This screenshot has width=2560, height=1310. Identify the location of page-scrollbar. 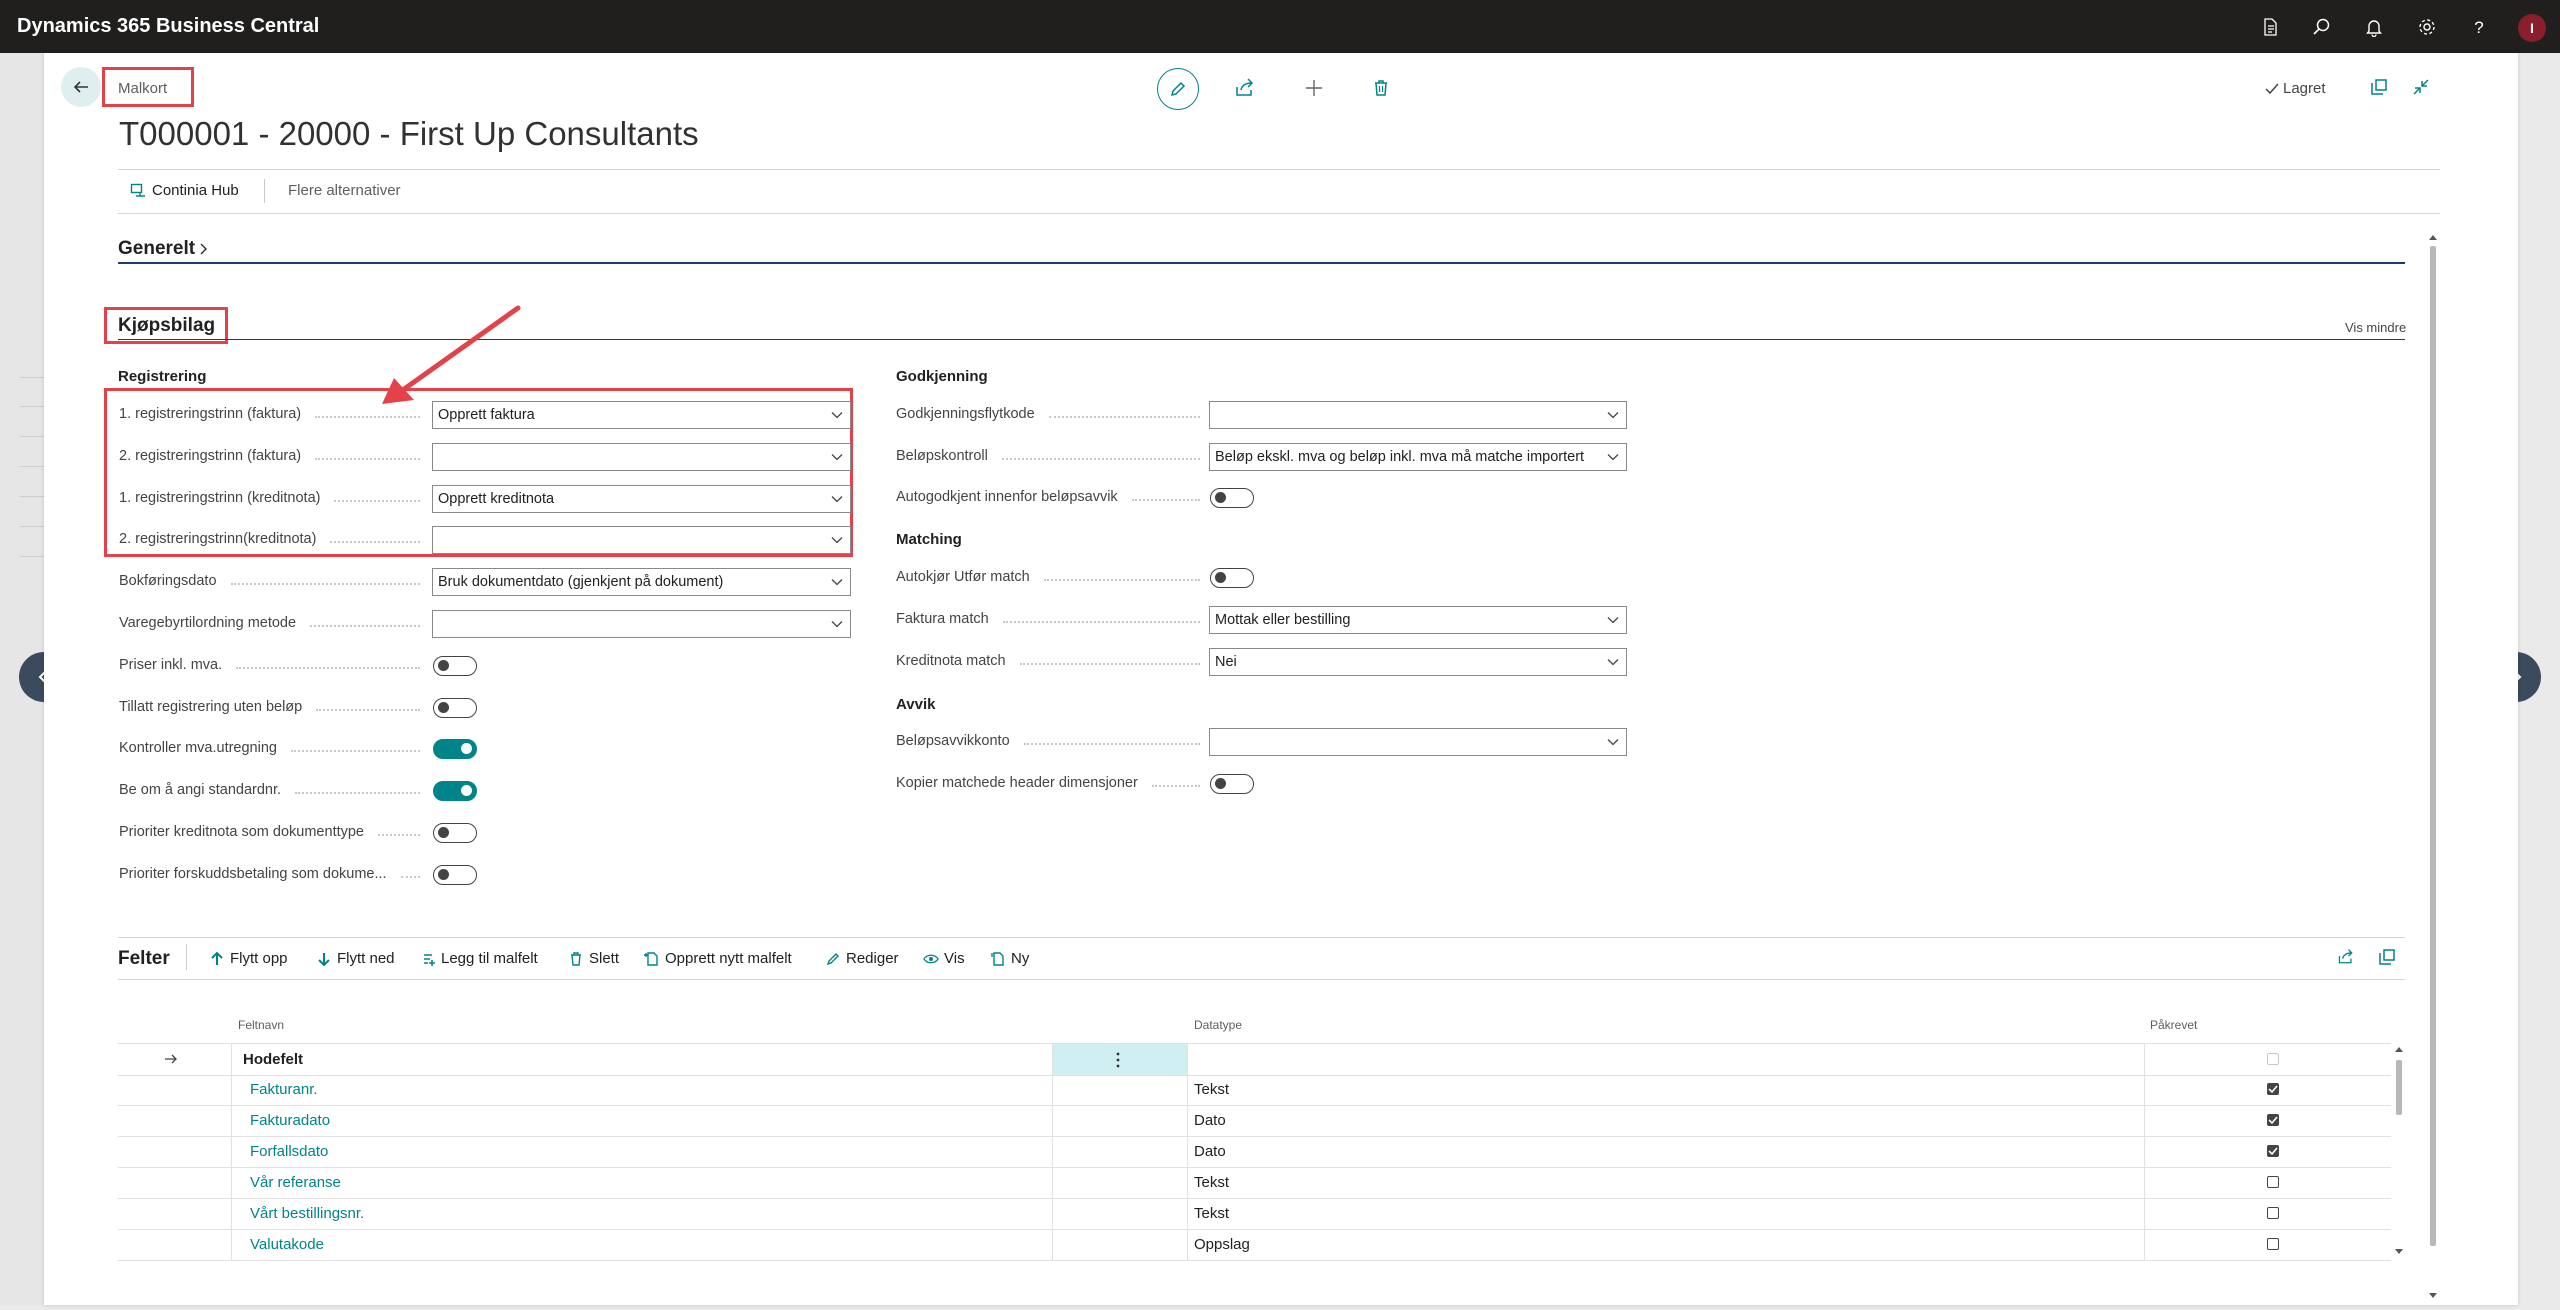
(2433, 766).